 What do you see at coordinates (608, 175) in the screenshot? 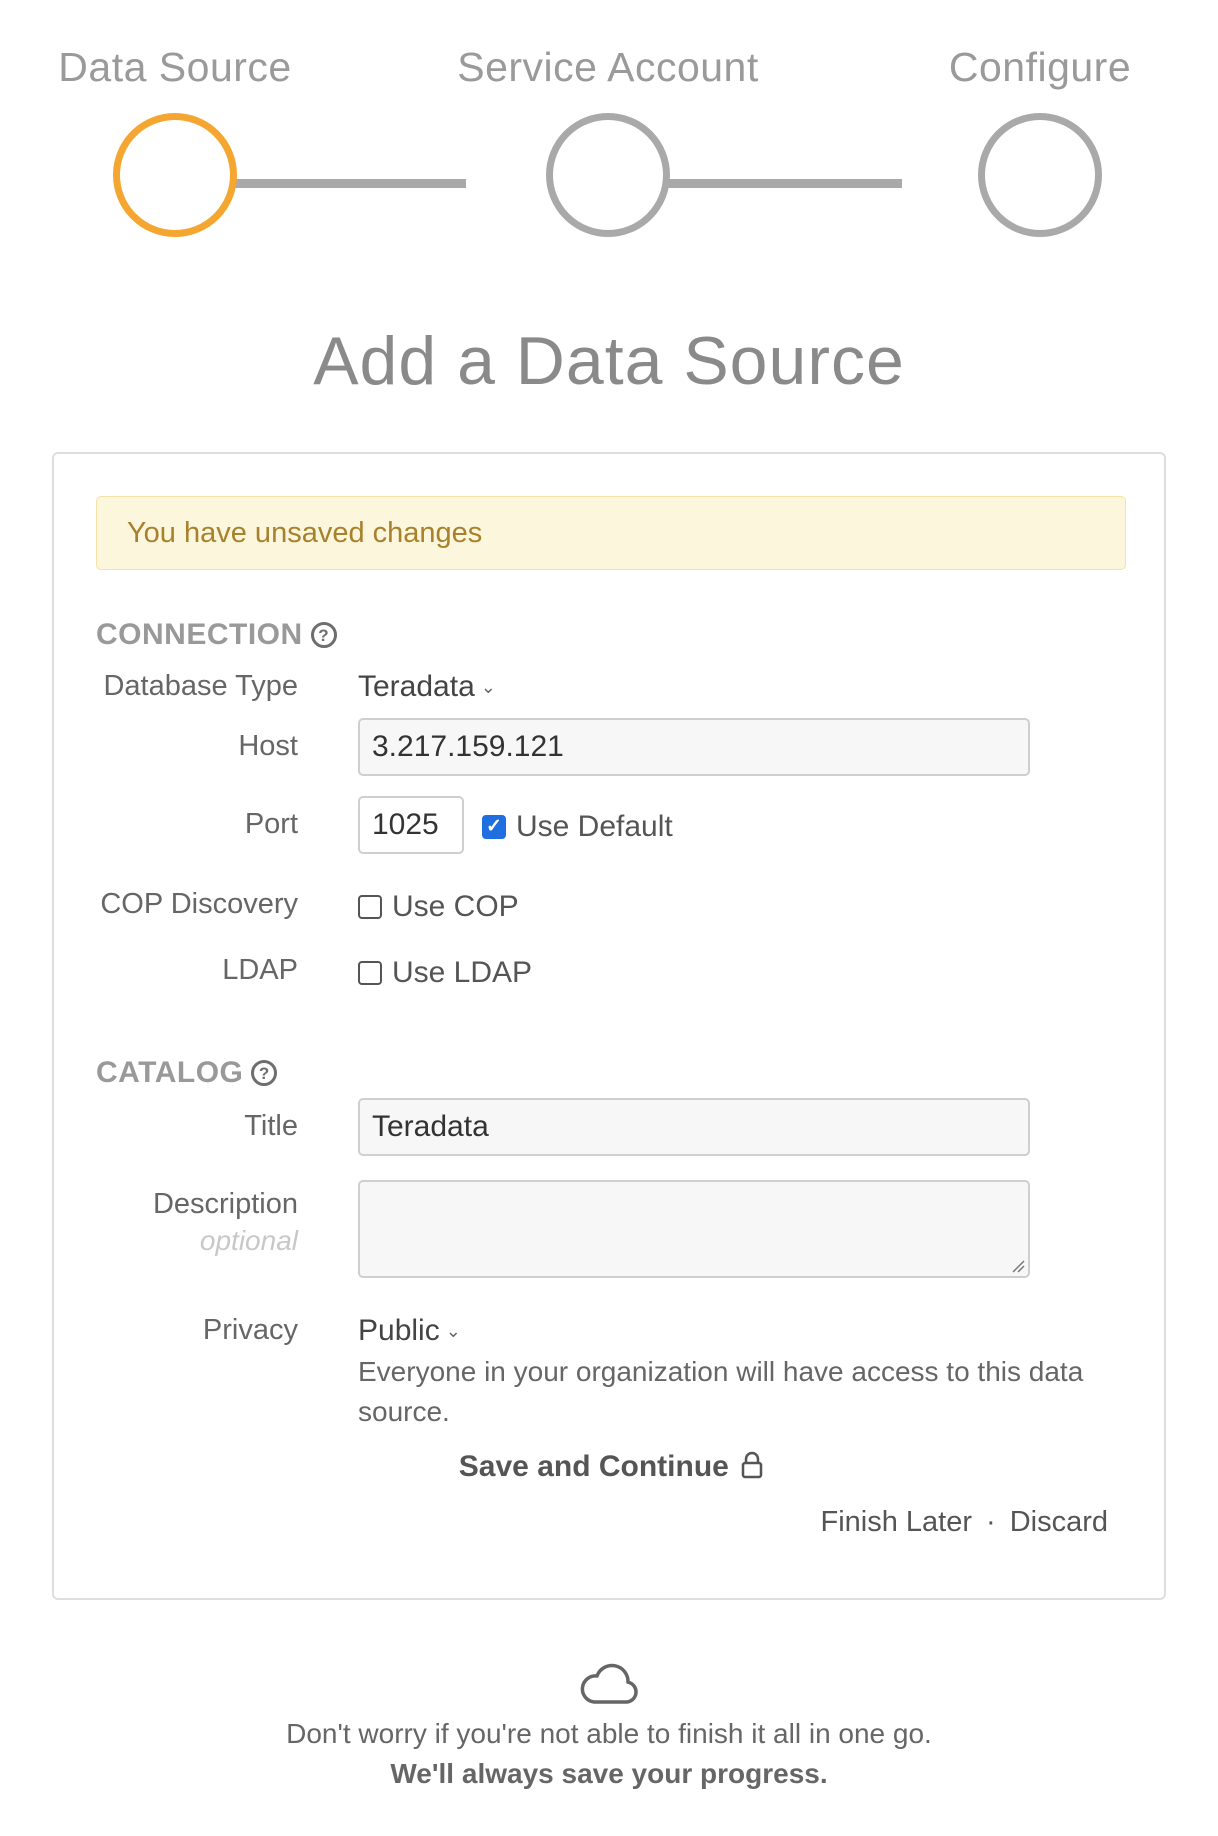
I see `step-circle-service-account` at bounding box center [608, 175].